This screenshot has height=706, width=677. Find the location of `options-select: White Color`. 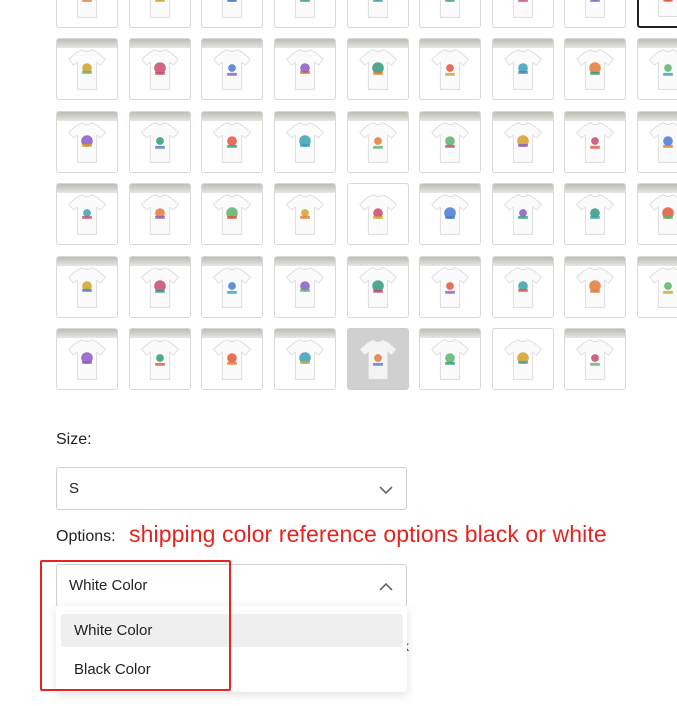

options-select: White Color is located at coordinates (231, 585).